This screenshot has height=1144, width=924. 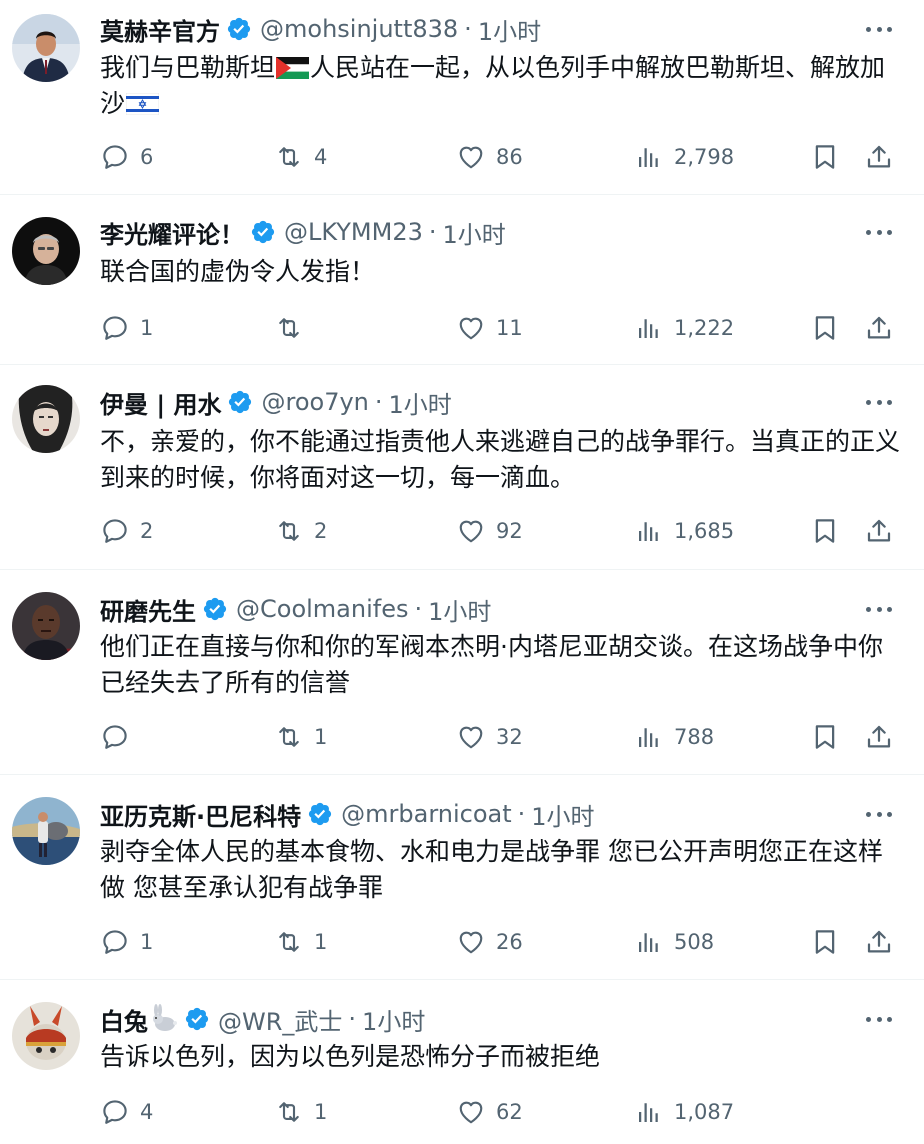 What do you see at coordinates (684, 328) in the screenshot?
I see `views-button: 1,222` at bounding box center [684, 328].